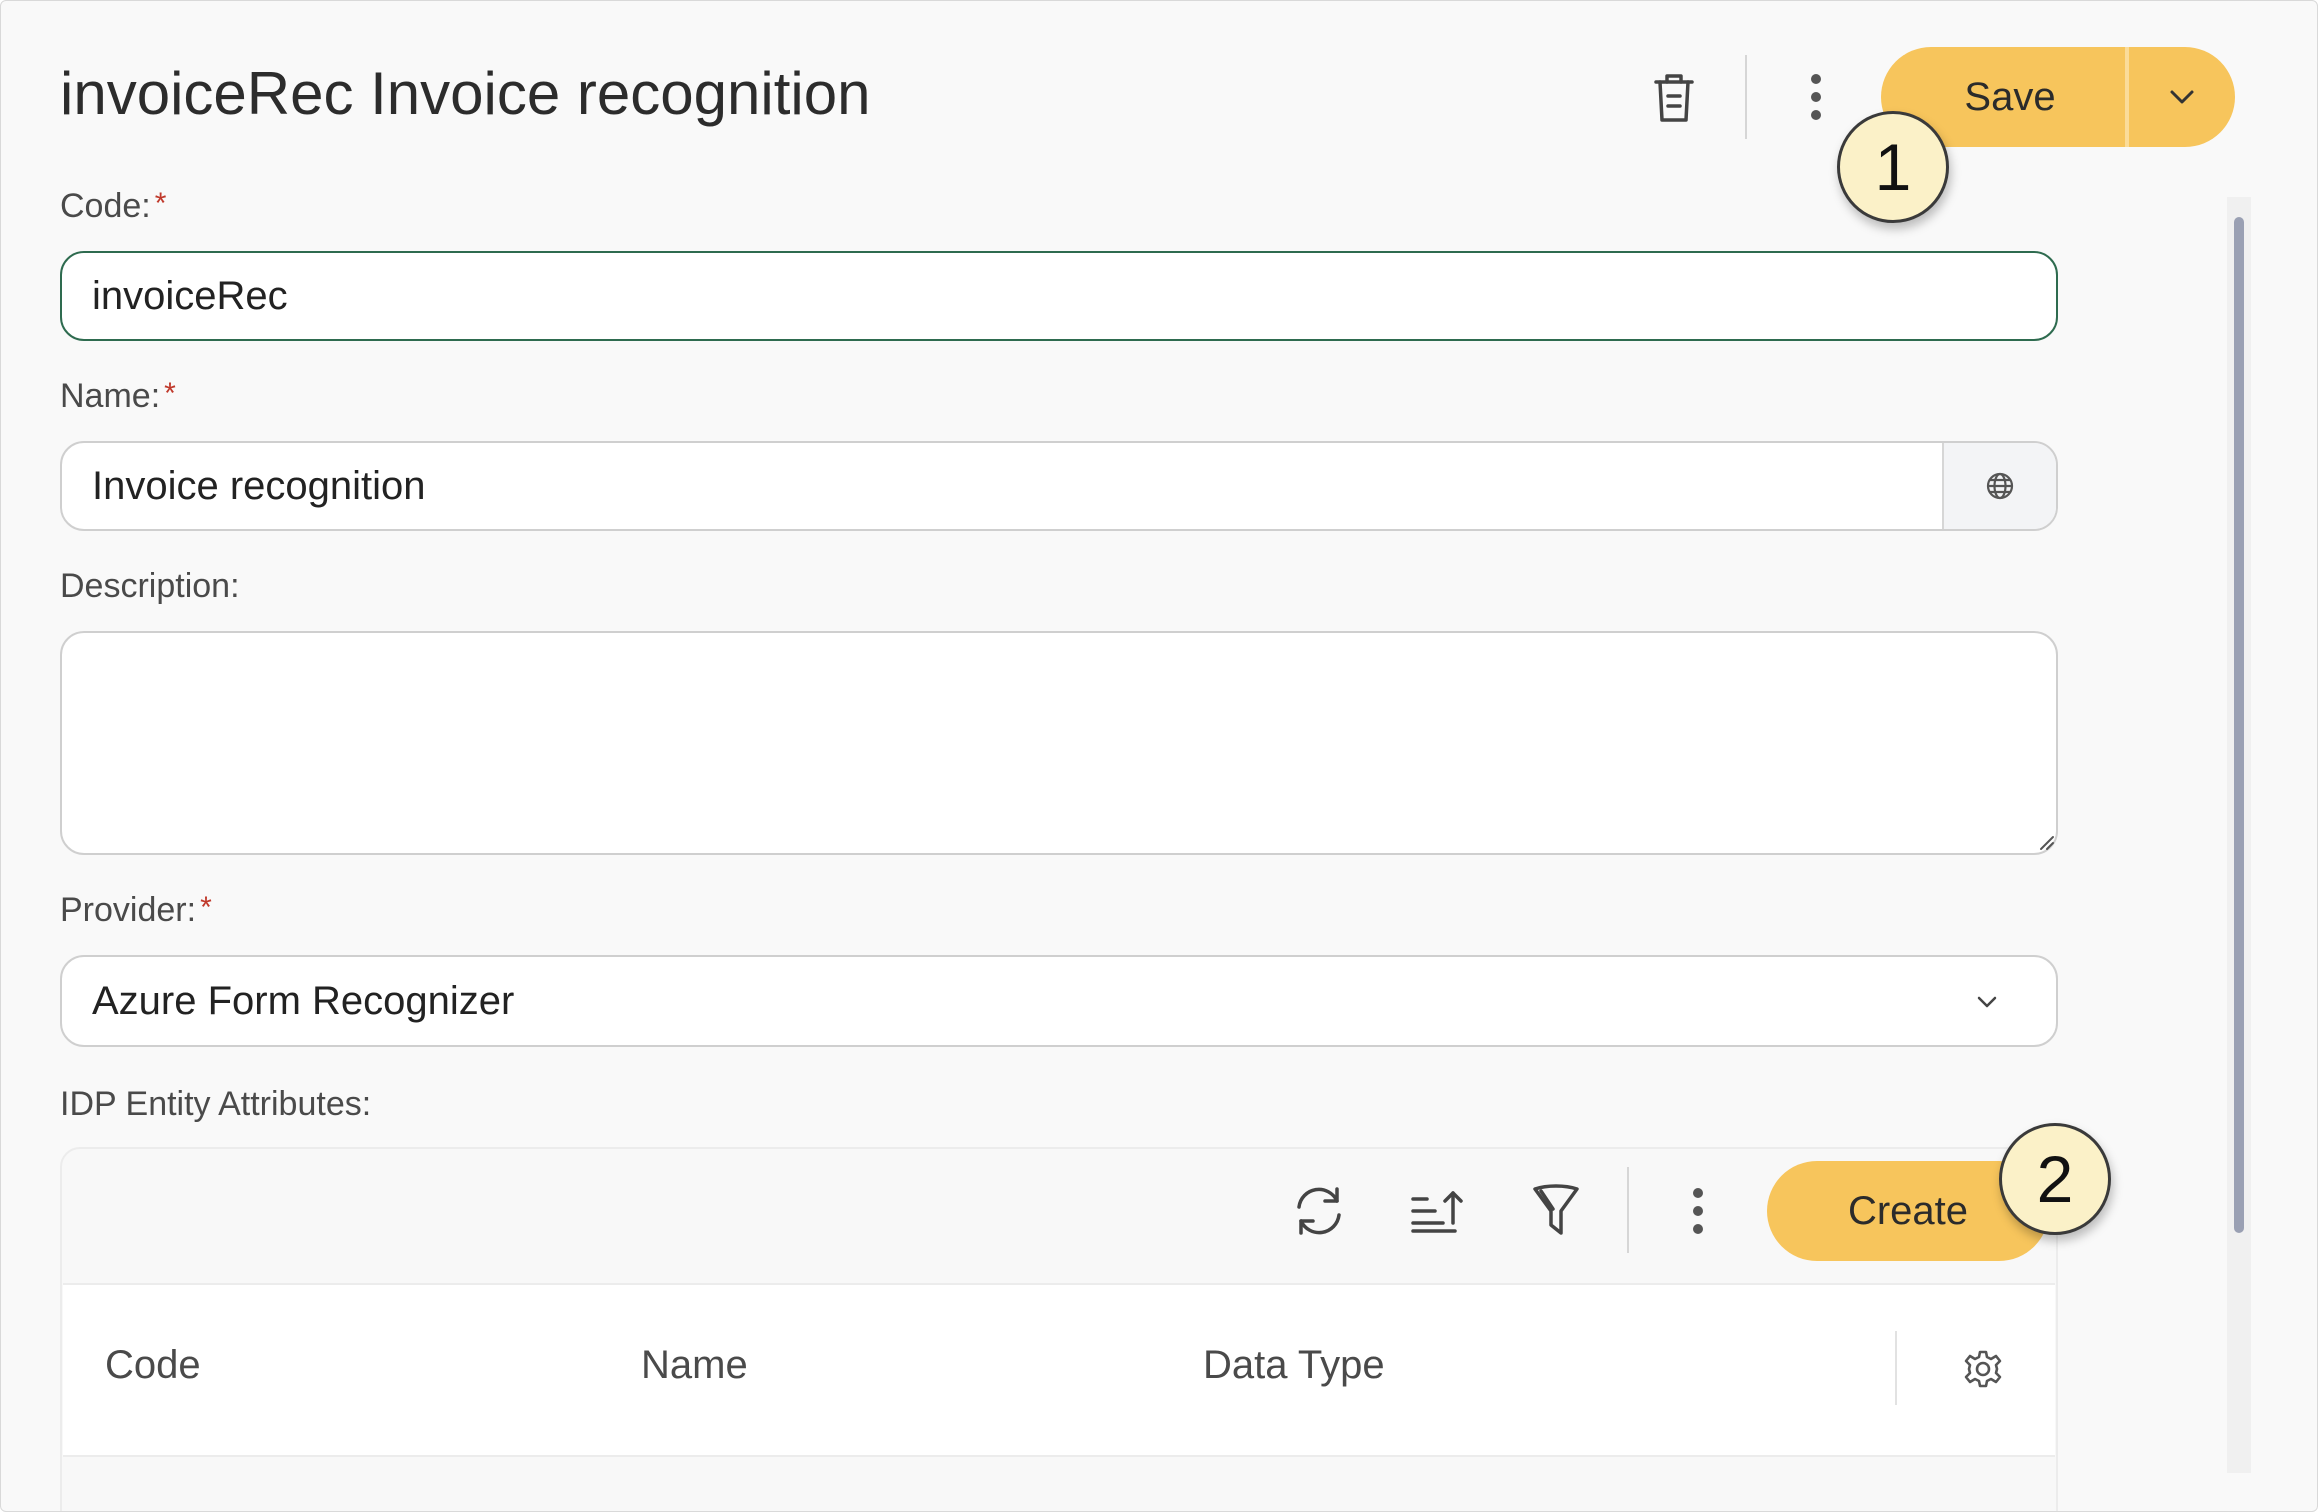  I want to click on refresh-button, so click(1319, 1211).